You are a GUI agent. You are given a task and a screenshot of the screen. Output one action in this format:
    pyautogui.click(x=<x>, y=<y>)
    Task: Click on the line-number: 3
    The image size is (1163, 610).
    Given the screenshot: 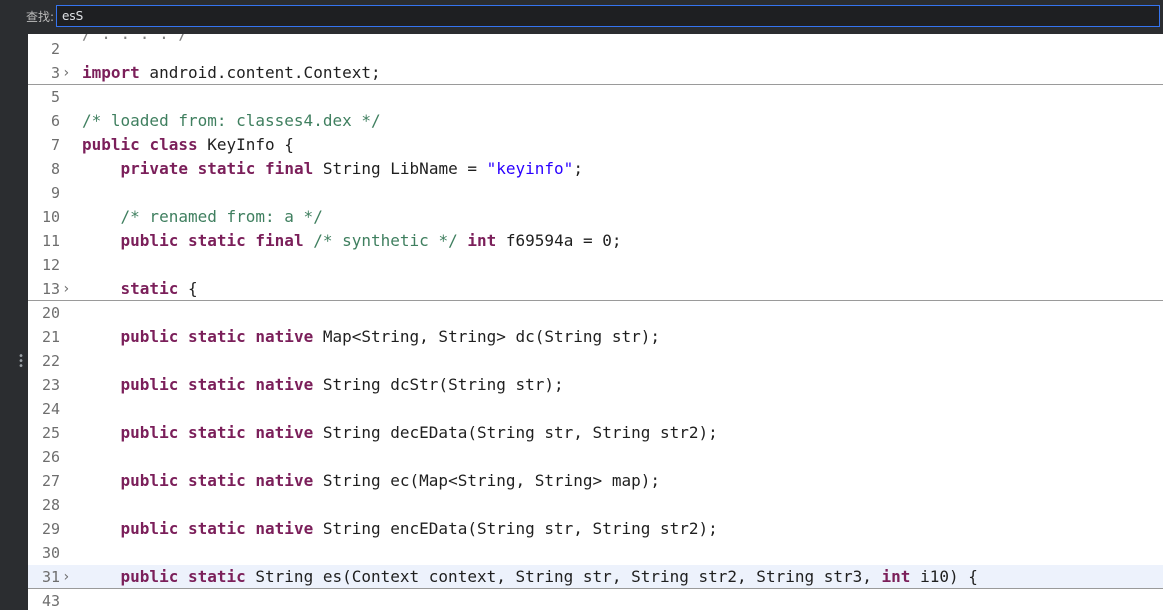 What is the action you would take?
    pyautogui.click(x=55, y=73)
    